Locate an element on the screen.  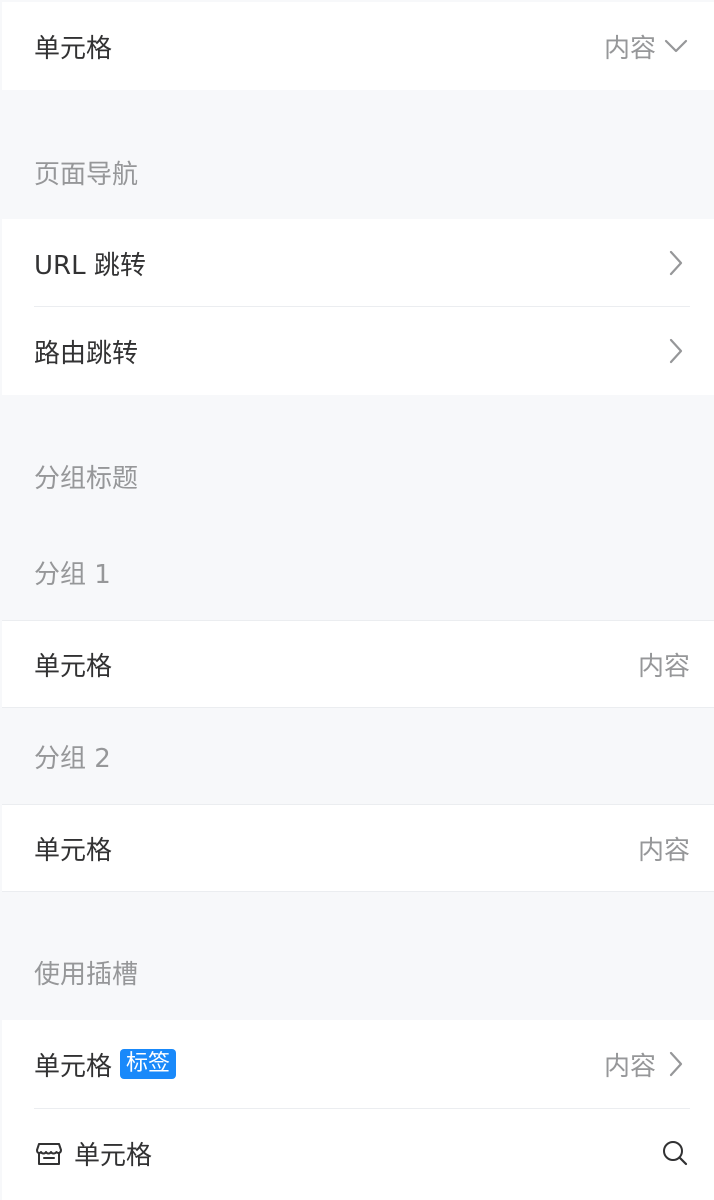
cell-route-jump-title: 路由跳转 is located at coordinates (86, 353).